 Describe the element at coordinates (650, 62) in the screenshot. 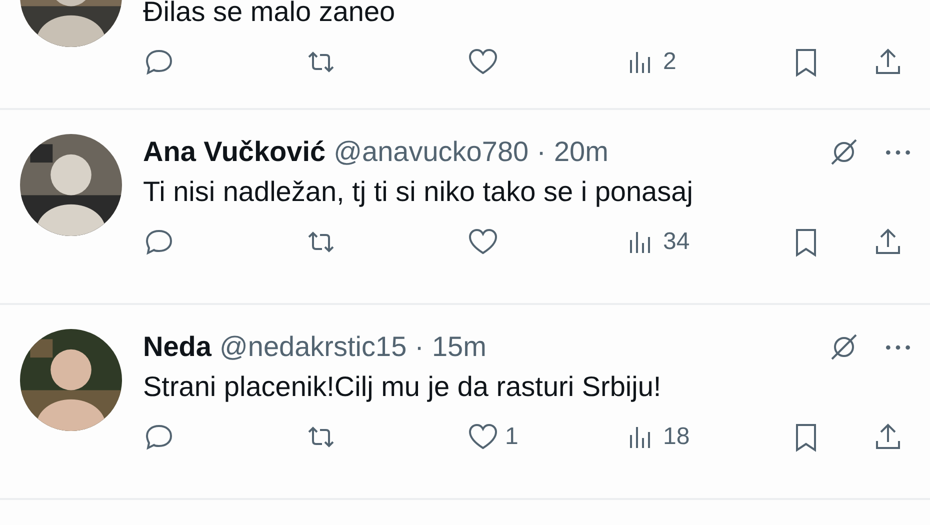

I see `views-button: 2` at that location.